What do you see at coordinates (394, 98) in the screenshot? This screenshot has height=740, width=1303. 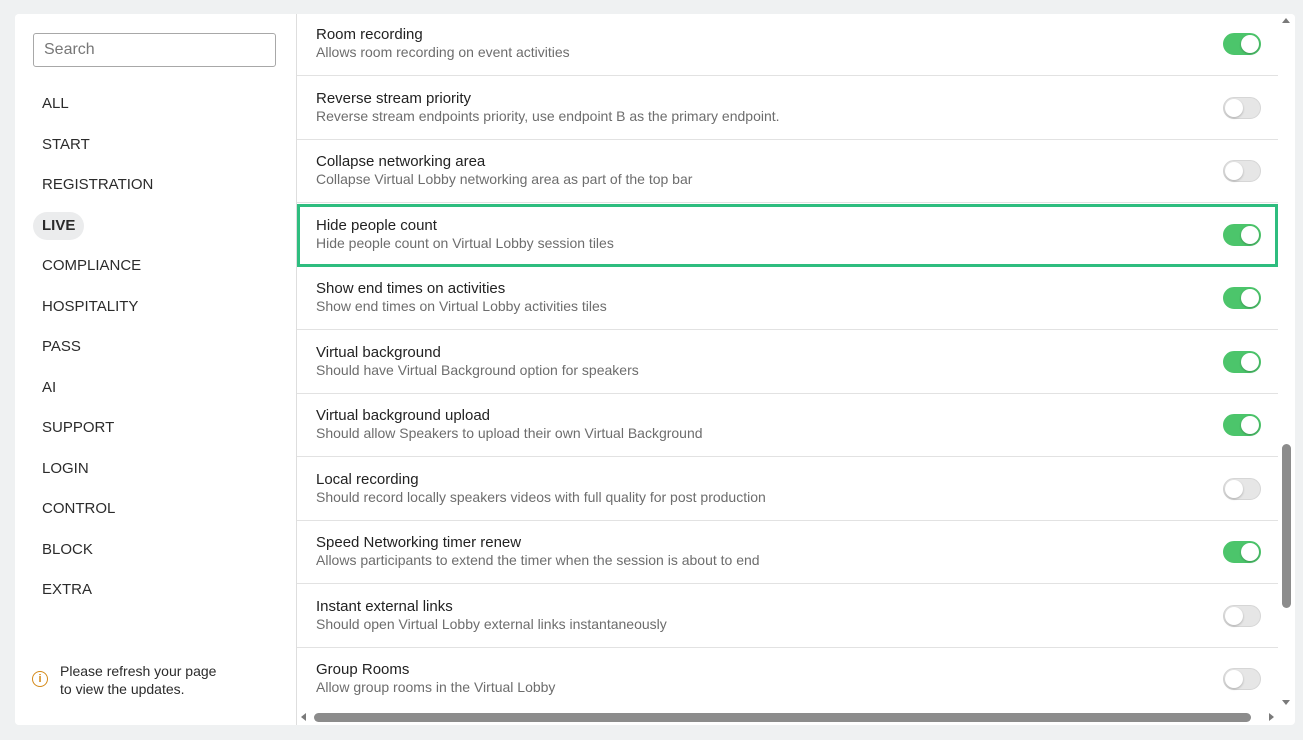 I see `setting-title: Reverse stream priority` at bounding box center [394, 98].